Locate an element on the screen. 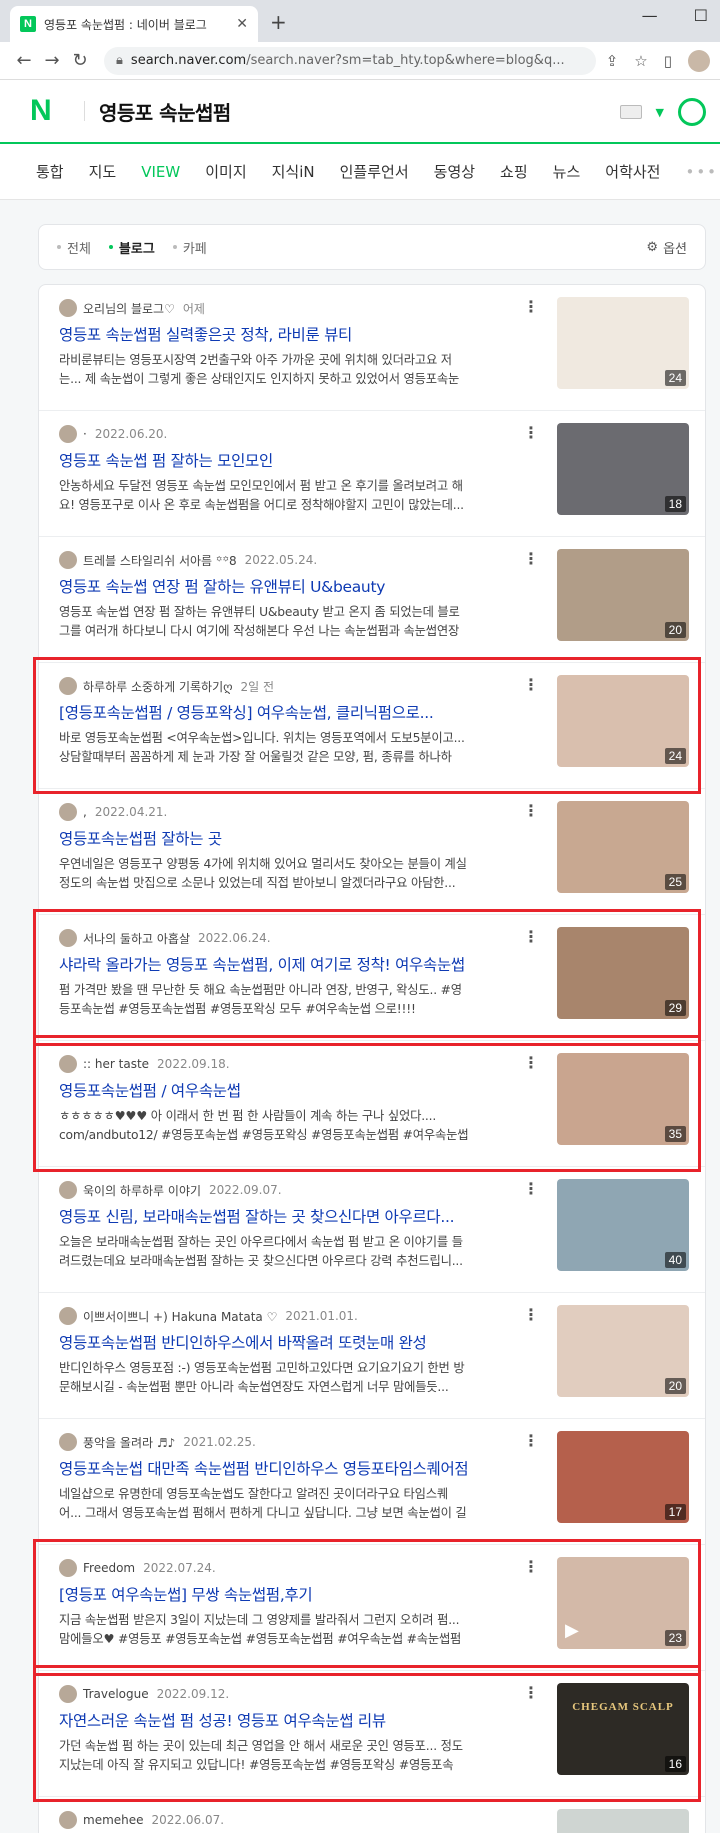 This screenshot has width=720, height=1833. minimize-icon: — is located at coordinates (650, 15).